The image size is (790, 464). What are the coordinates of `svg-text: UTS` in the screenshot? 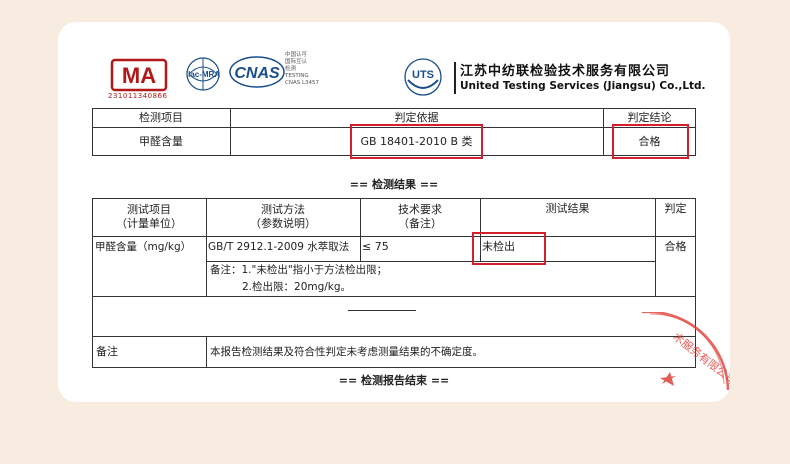 It's located at (423, 75).